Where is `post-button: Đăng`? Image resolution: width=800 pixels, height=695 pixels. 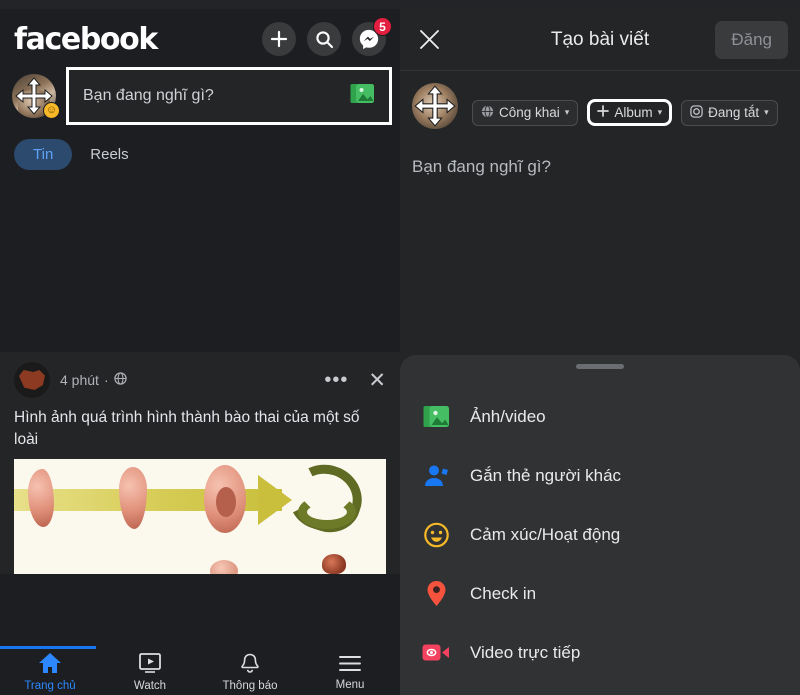
post-button: Đăng is located at coordinates (751, 39).